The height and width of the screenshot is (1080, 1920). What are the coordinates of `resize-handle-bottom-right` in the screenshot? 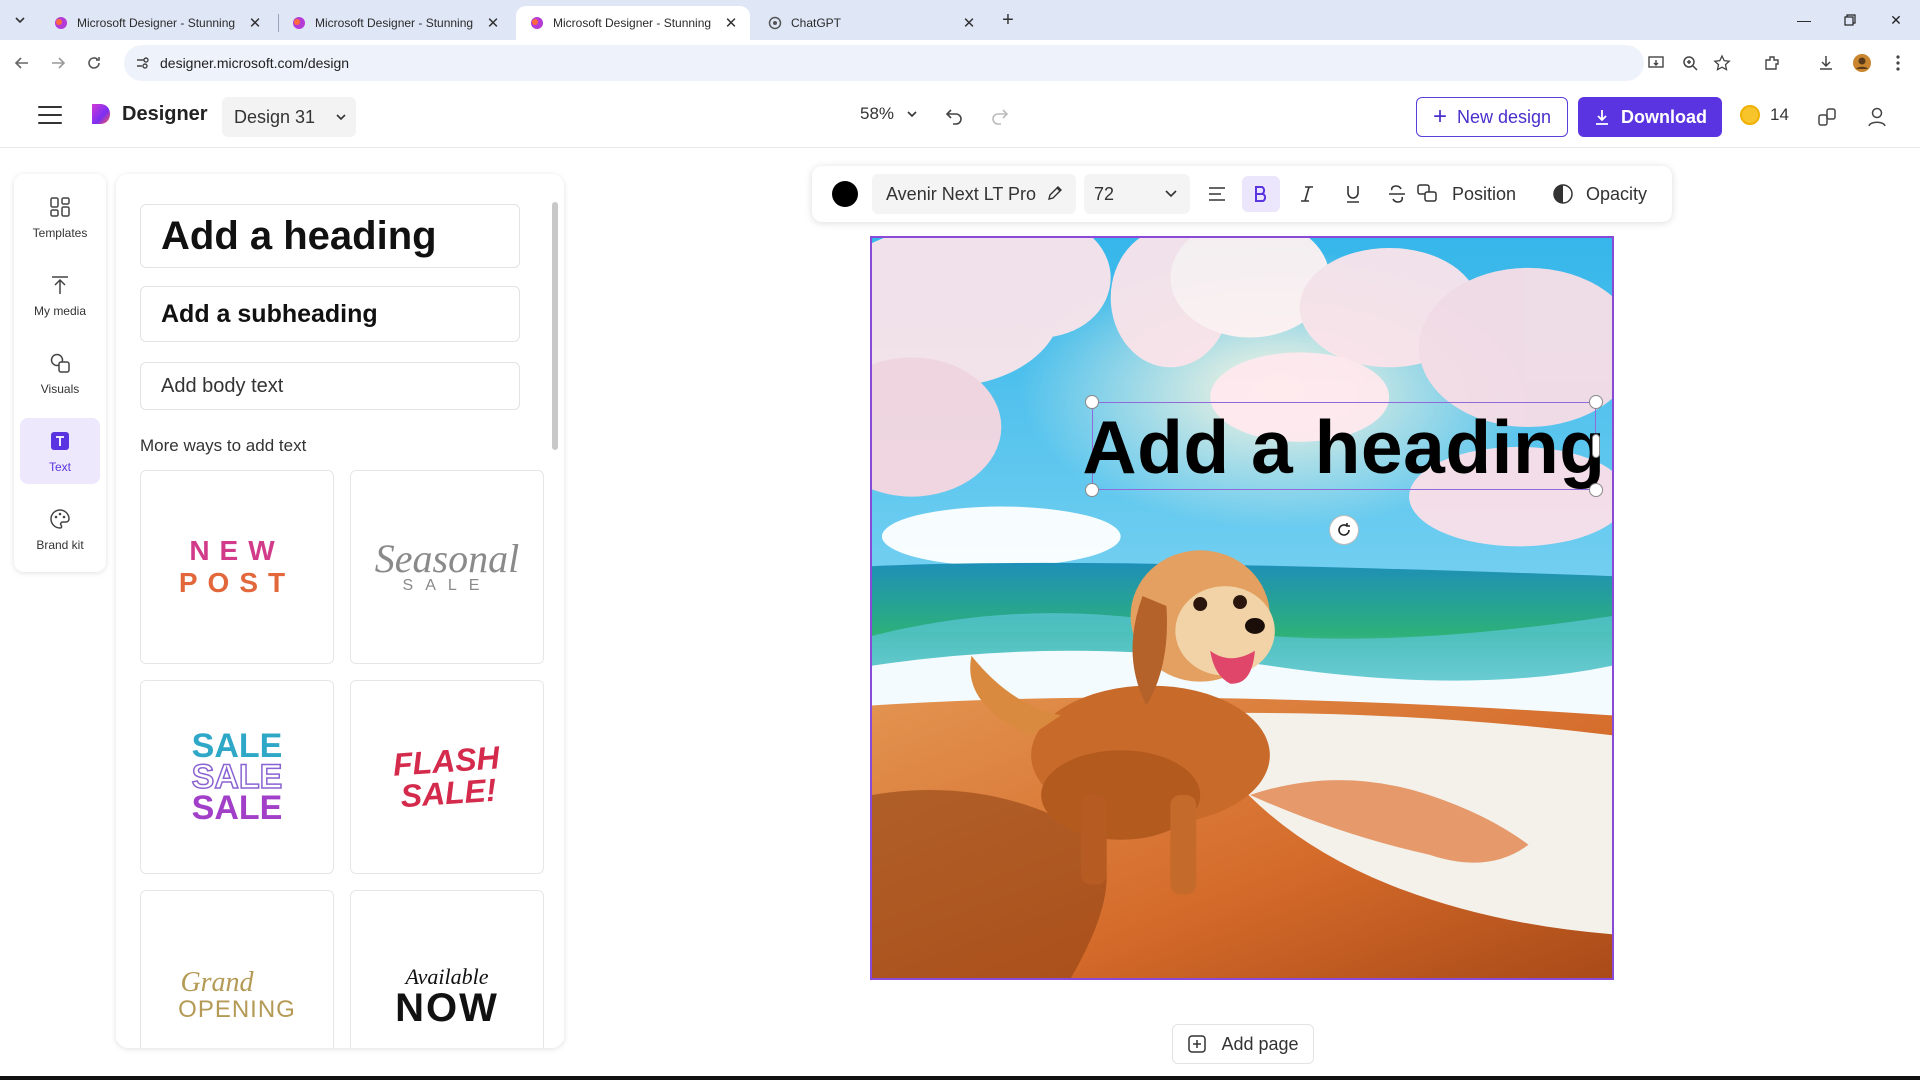 It's located at (1596, 490).